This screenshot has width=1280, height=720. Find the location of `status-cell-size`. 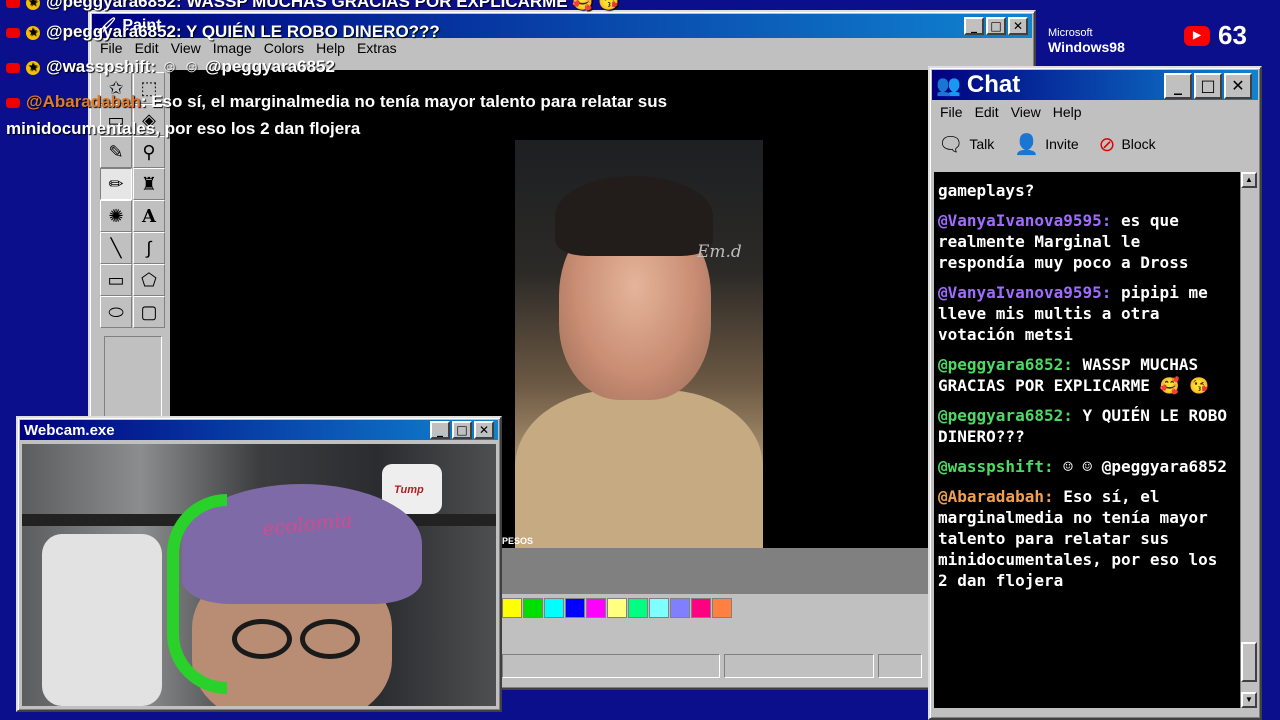

status-cell-size is located at coordinates (900, 666).